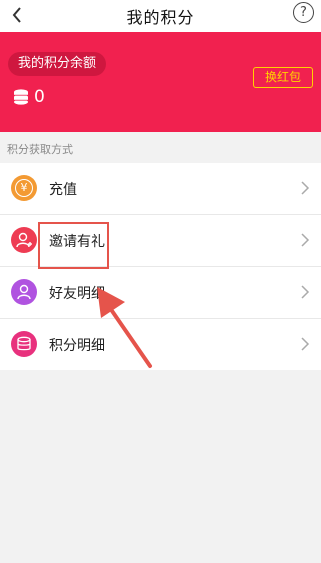 Image resolution: width=321 pixels, height=563 pixels. I want to click on redeem-red-packet-button: 换红包, so click(283, 77).